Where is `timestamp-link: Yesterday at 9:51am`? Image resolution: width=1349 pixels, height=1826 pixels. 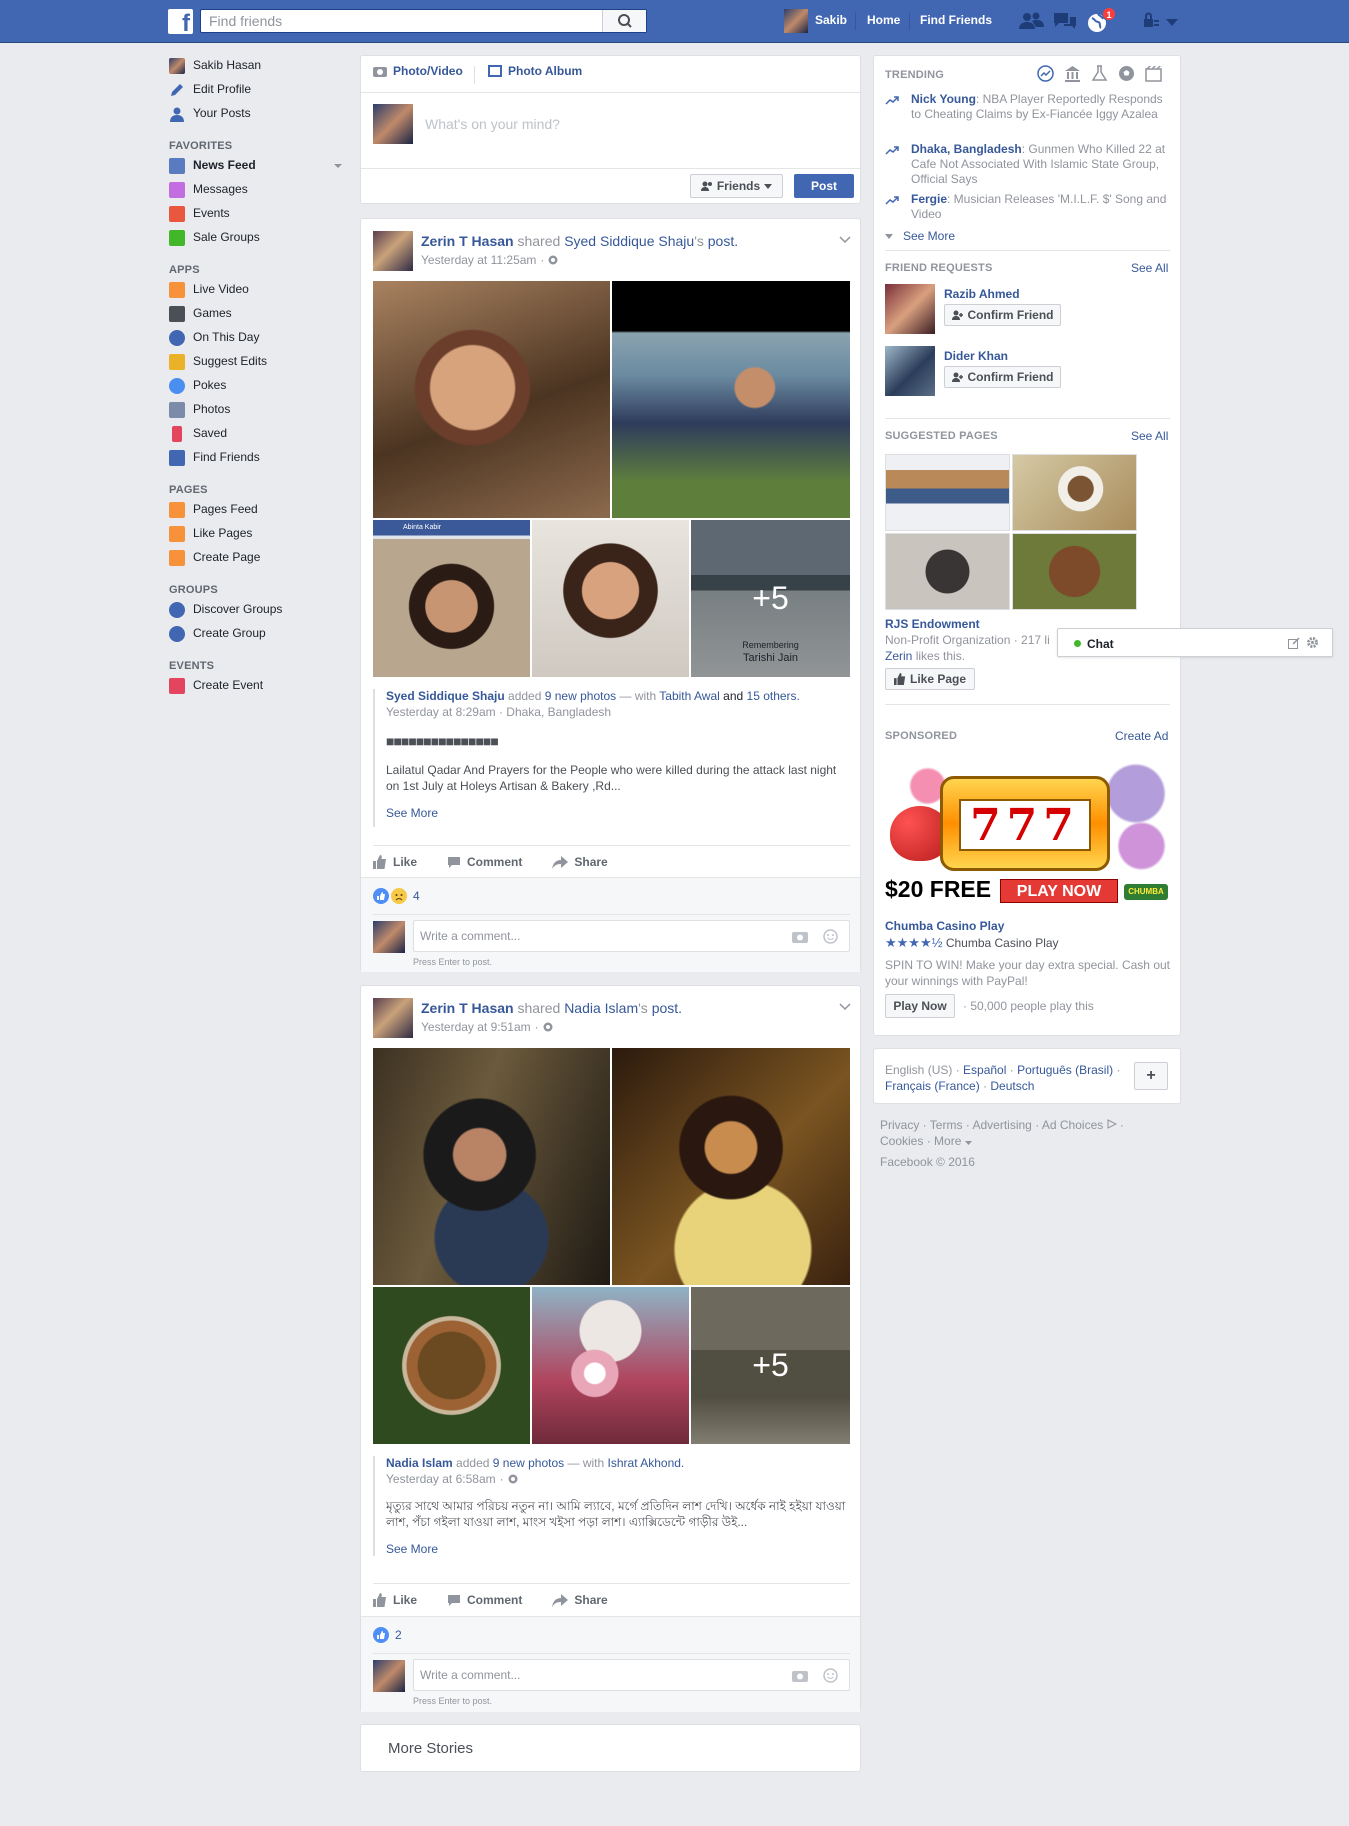 timestamp-link: Yesterday at 9:51am is located at coordinates (476, 1027).